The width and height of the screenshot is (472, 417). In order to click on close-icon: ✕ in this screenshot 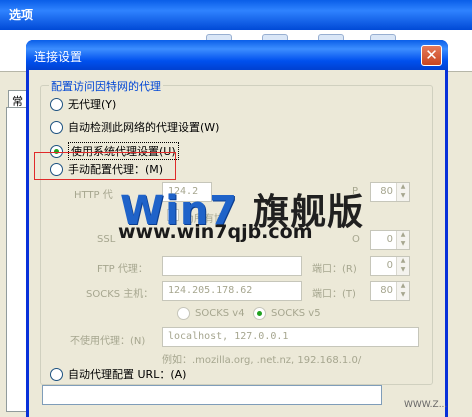, I will do `click(431, 55)`.